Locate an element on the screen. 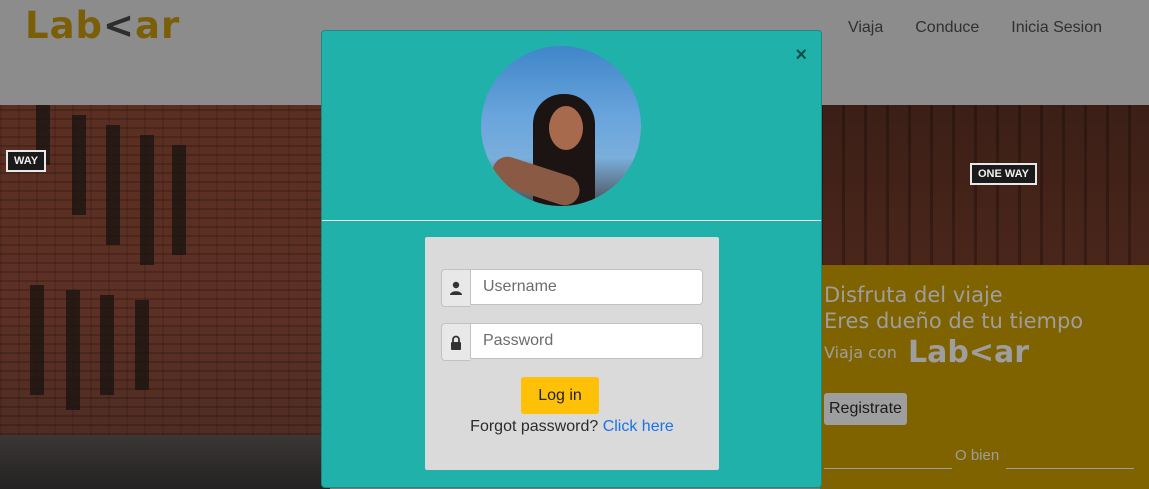  or-divider-right is located at coordinates (1070, 468).